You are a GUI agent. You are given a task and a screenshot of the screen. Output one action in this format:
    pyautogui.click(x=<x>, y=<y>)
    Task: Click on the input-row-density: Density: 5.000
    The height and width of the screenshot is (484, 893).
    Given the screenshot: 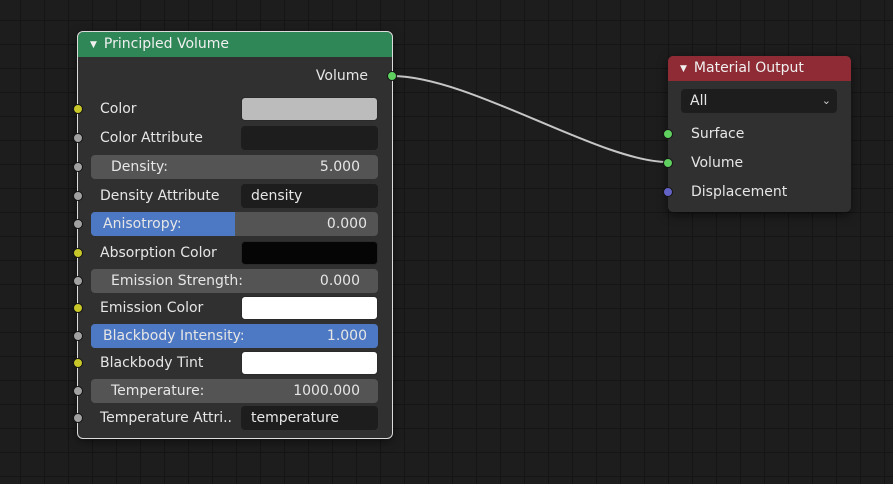 What is the action you would take?
    pyautogui.click(x=232, y=167)
    